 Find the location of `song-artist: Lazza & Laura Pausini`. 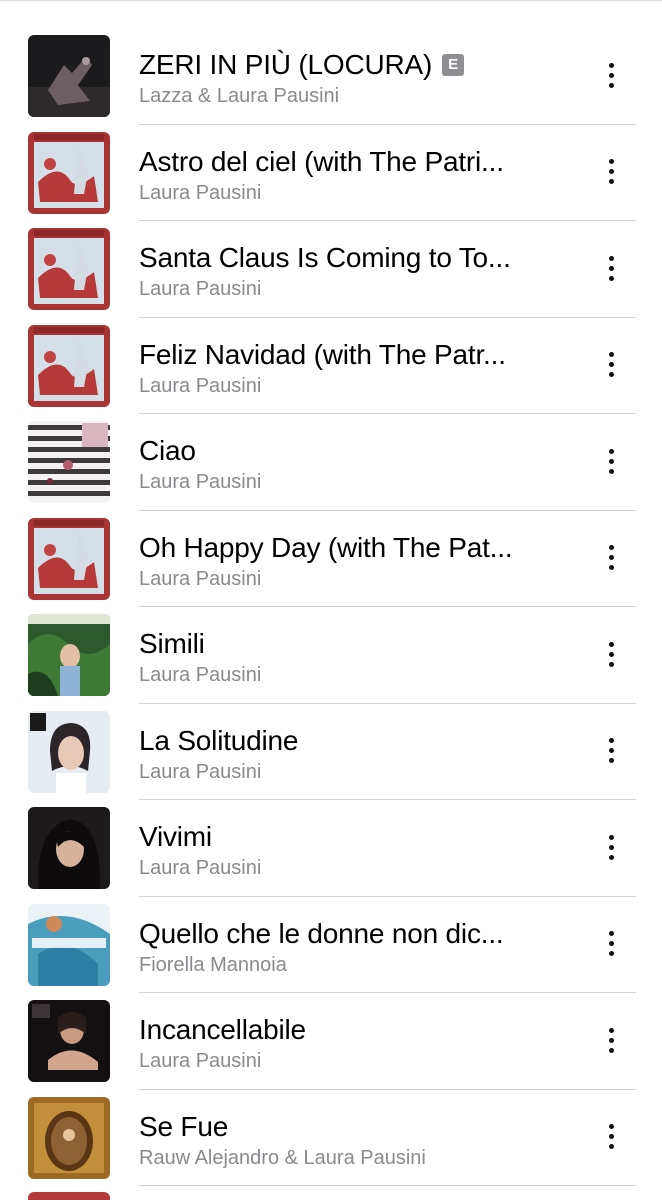

song-artist: Lazza & Laura Pausini is located at coordinates (239, 96).